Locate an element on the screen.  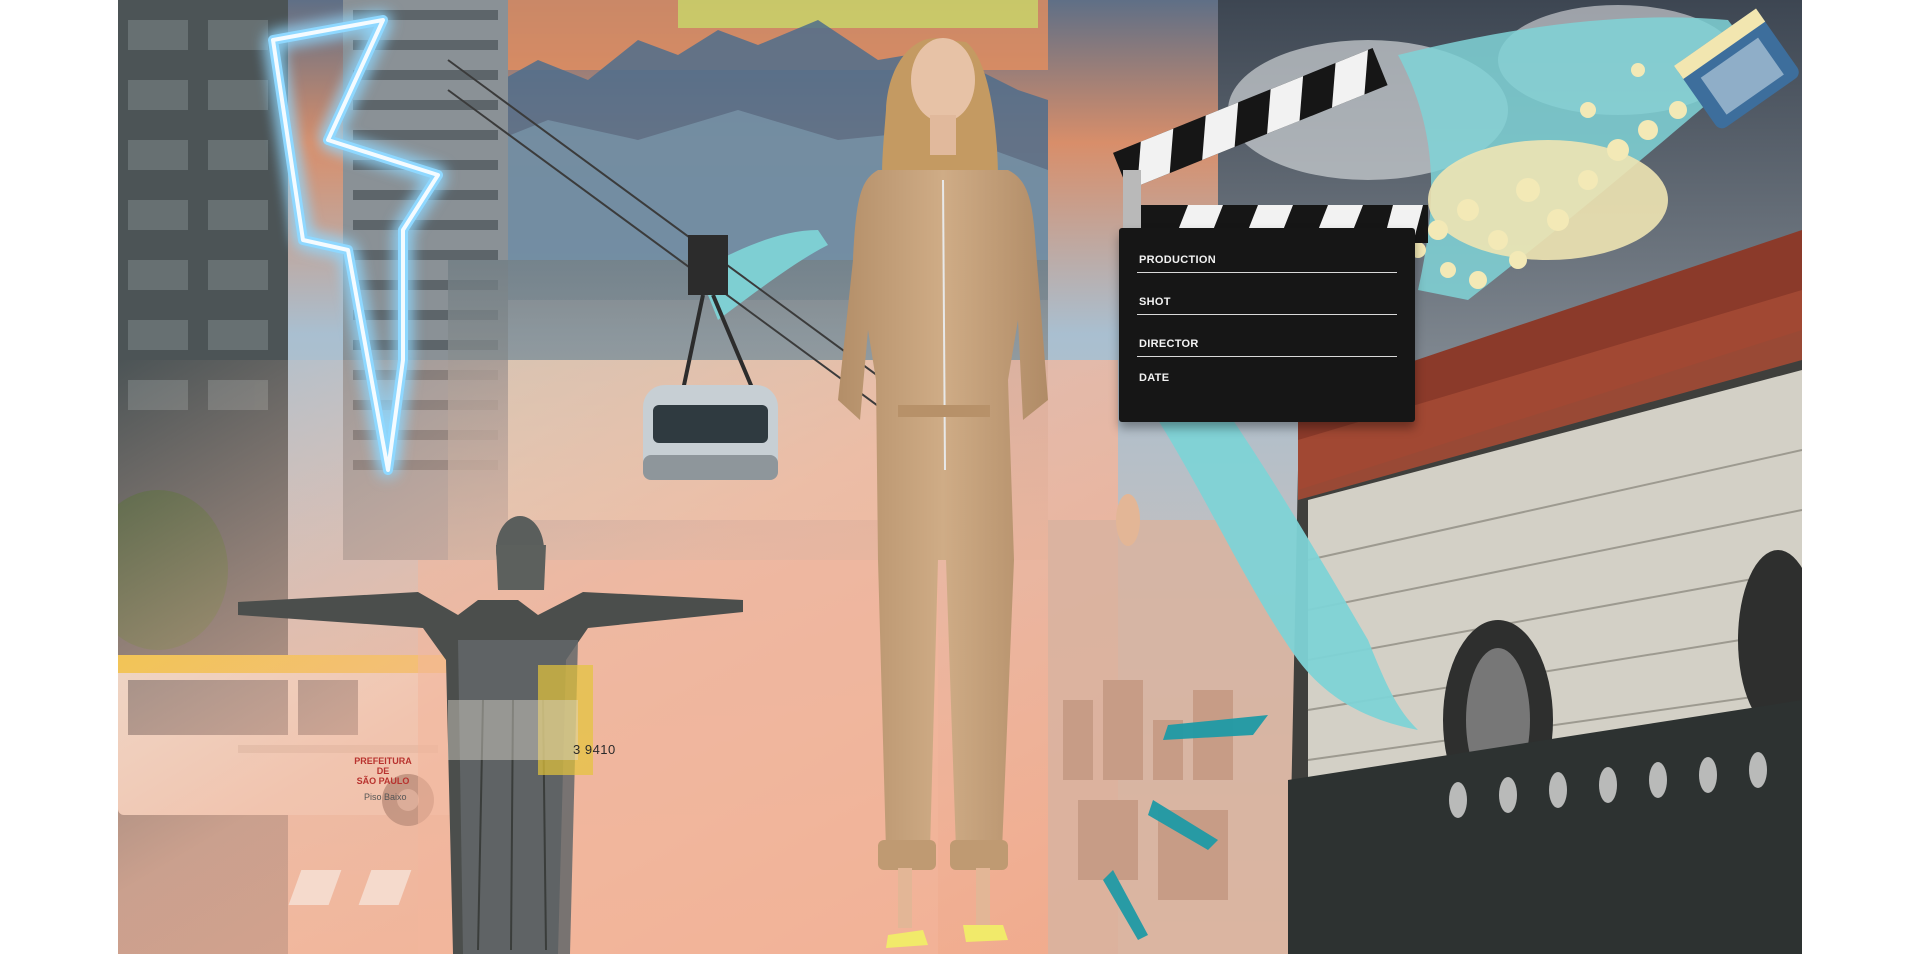
bus-sign: PREFEITURA DE SÃO PAULO is located at coordinates (383, 771).